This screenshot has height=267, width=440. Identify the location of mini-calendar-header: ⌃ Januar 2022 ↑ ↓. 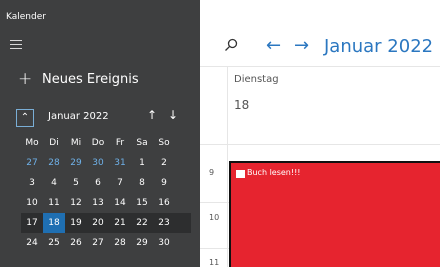
(100, 118).